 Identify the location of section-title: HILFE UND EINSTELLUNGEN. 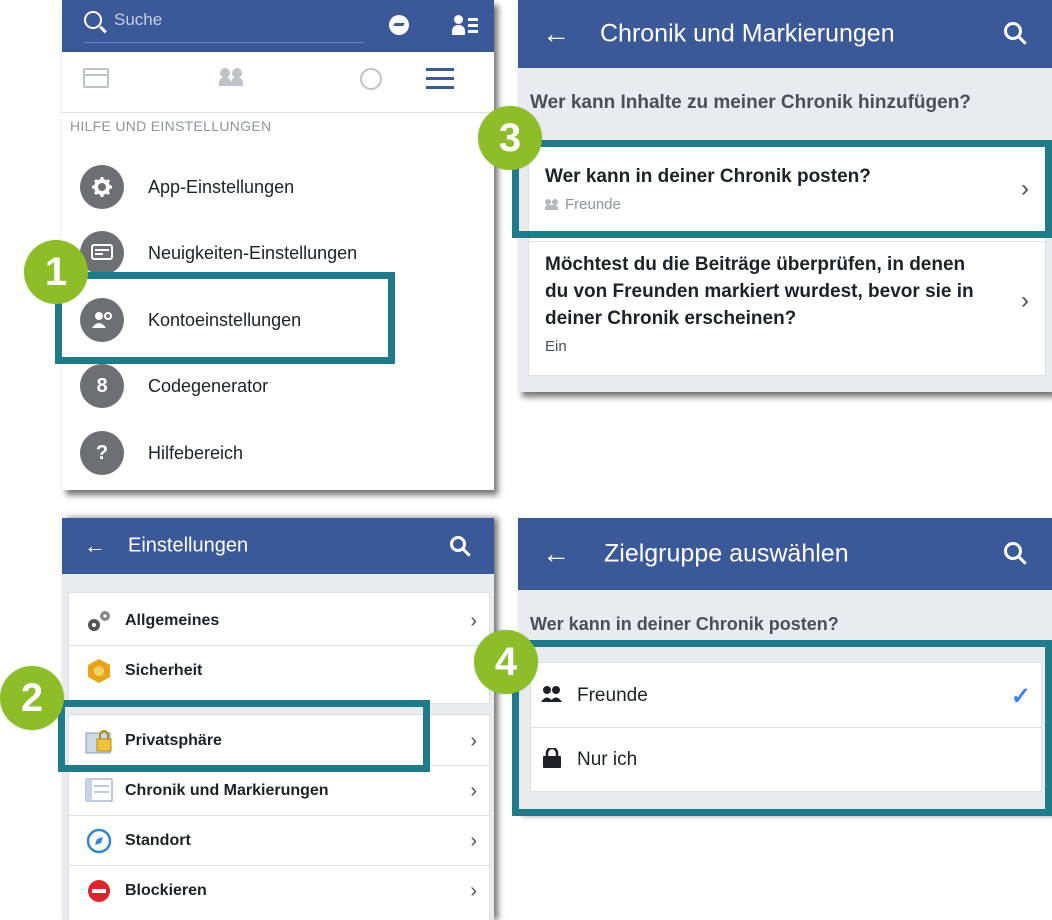
(171, 126).